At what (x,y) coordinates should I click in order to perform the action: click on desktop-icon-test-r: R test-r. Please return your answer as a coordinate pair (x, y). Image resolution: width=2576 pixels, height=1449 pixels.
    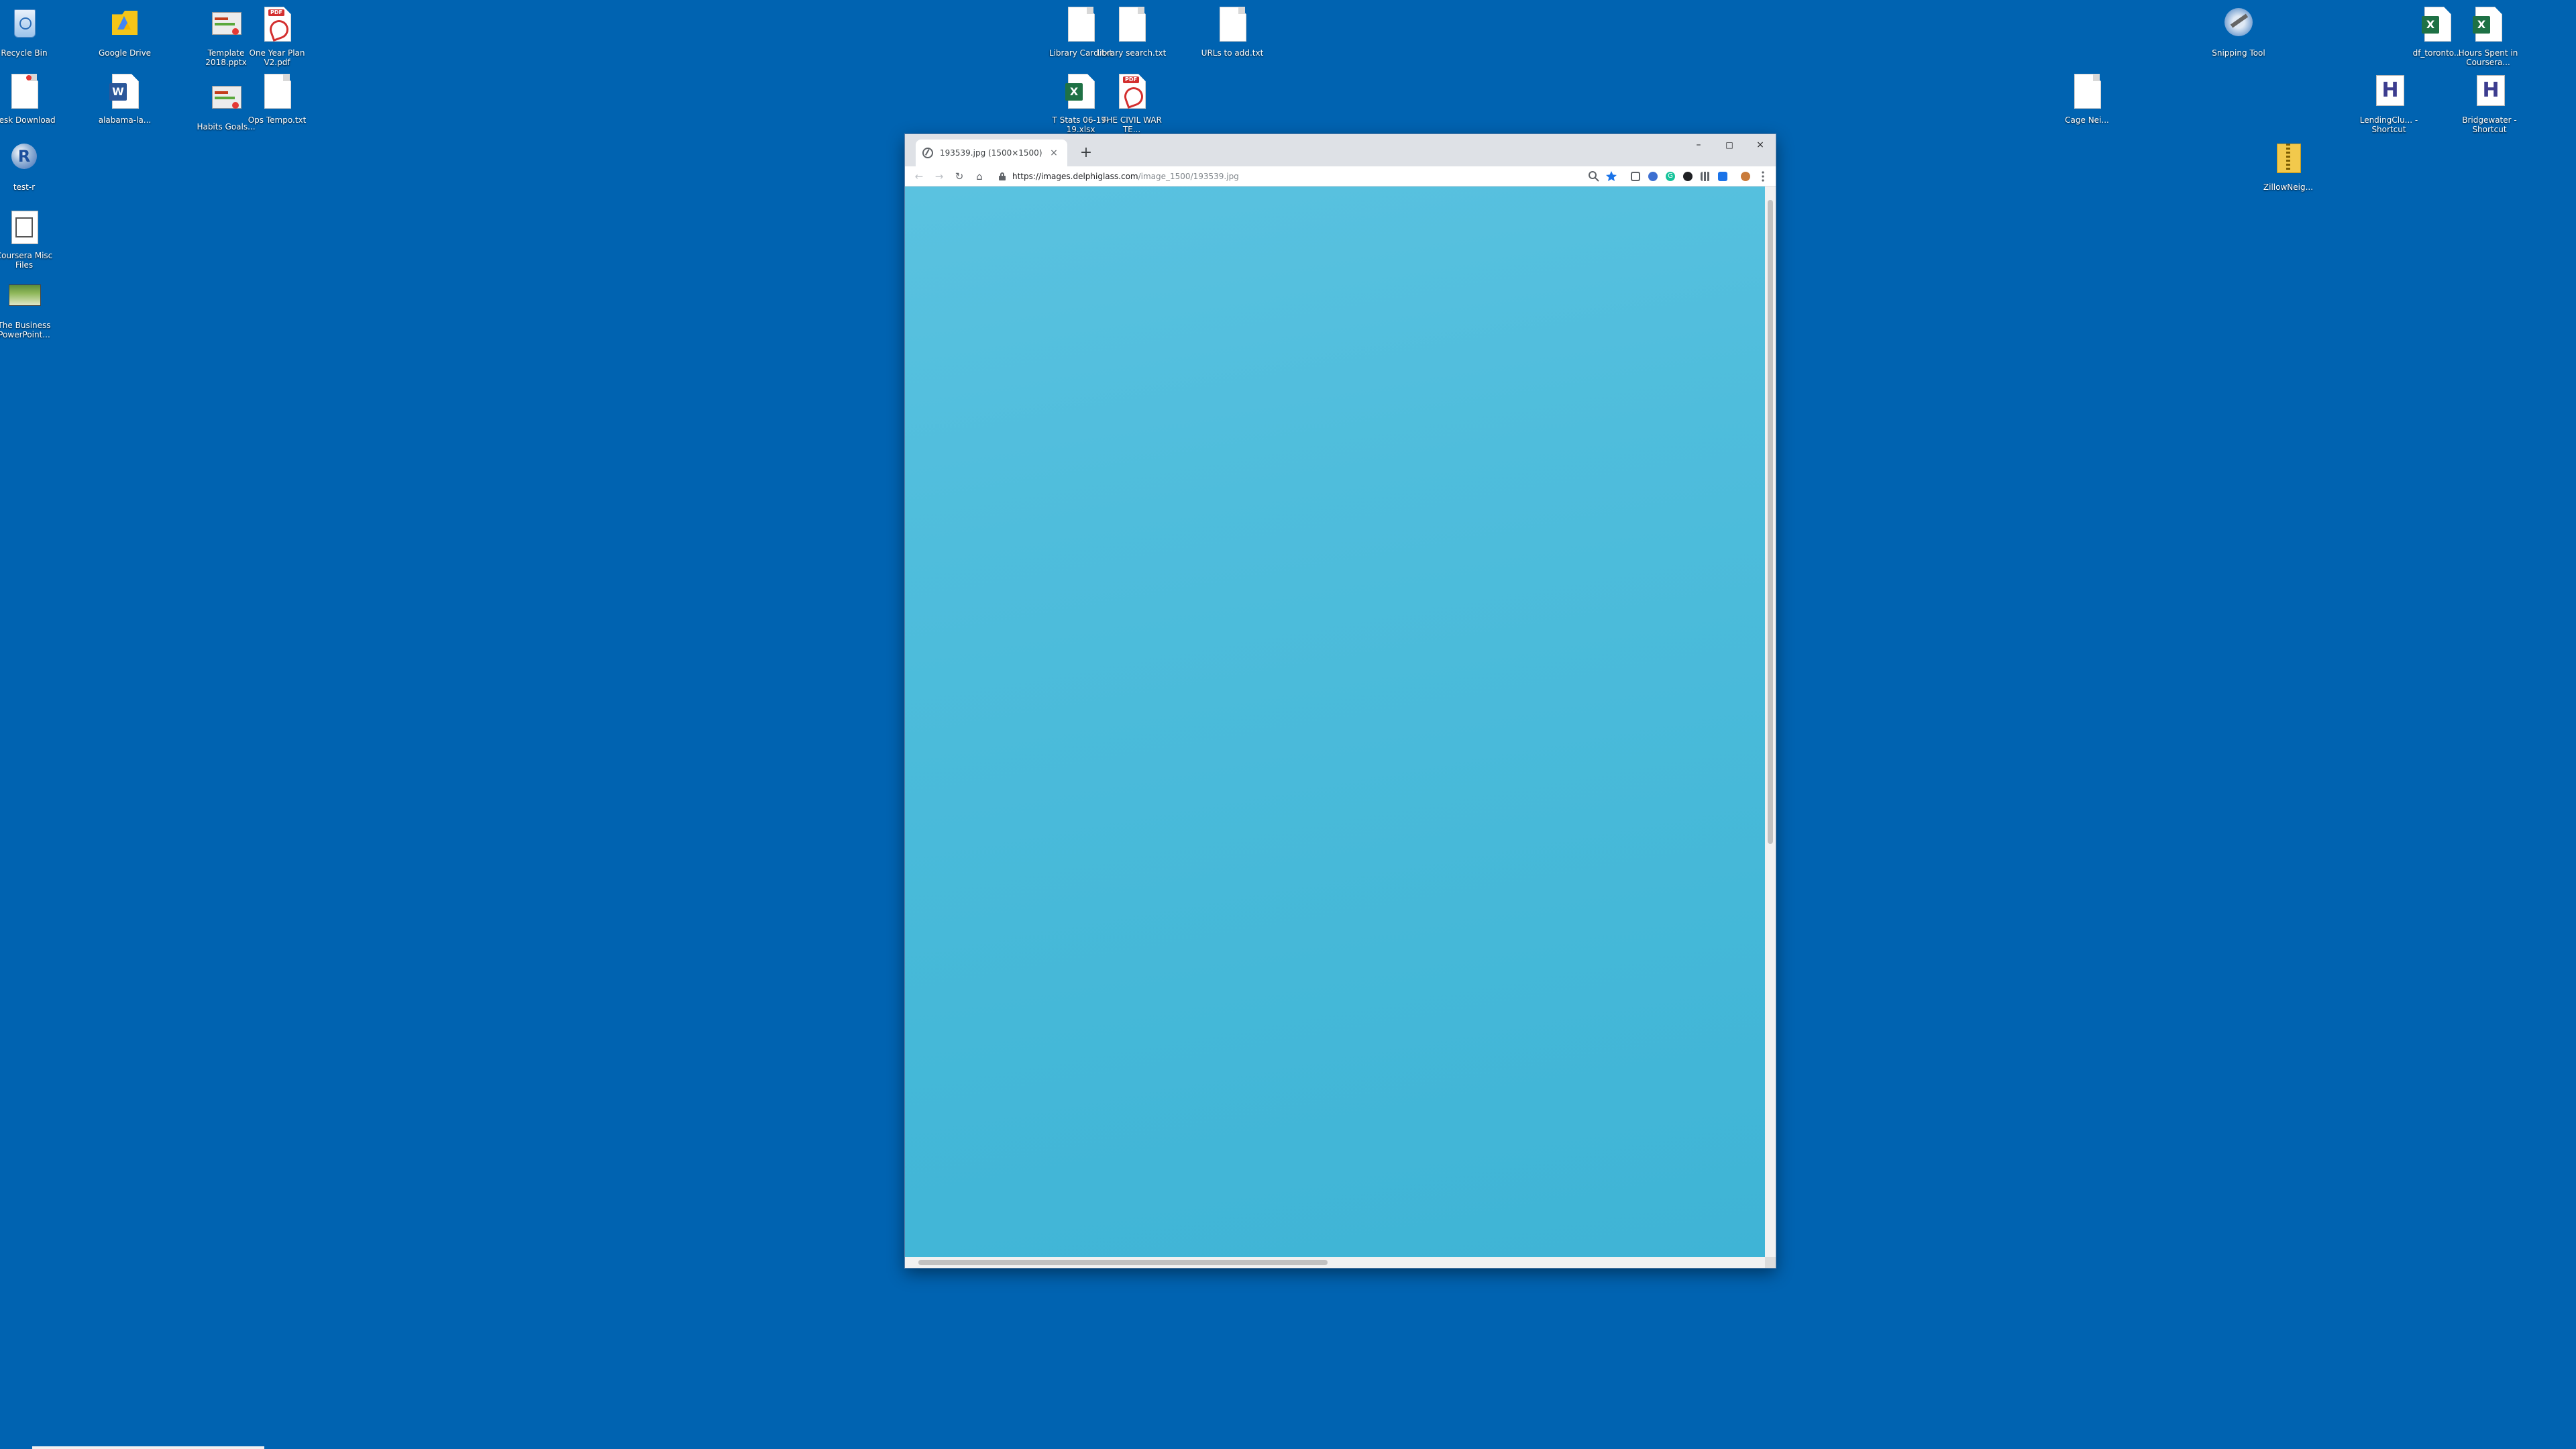
    Looking at the image, I should click on (30, 166).